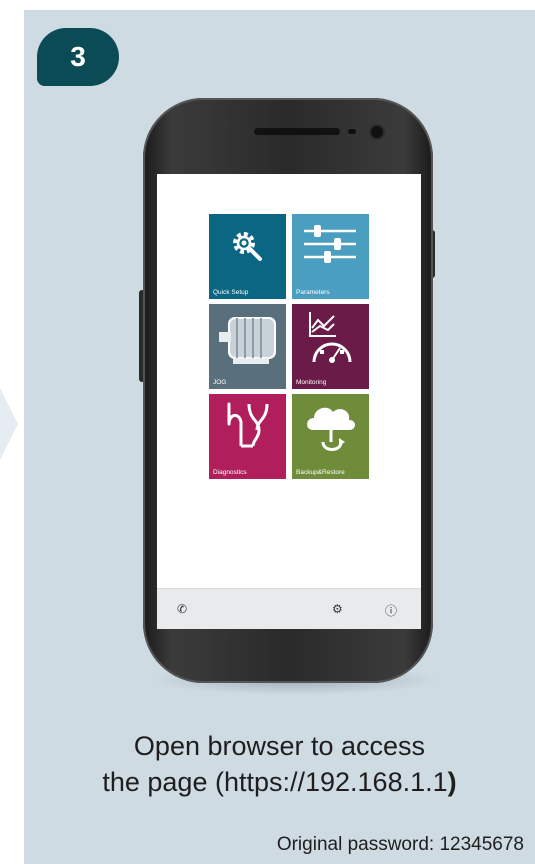  I want to click on info-icon: ⓘ, so click(391, 610).